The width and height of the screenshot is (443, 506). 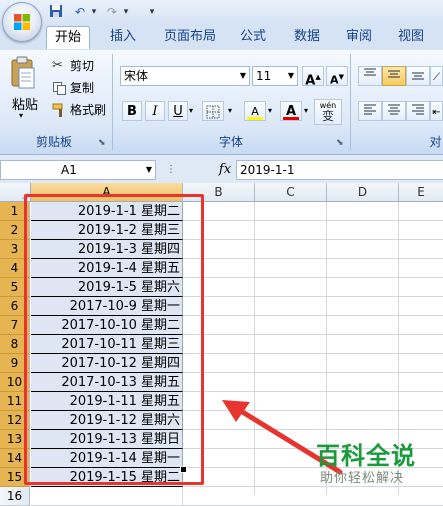 I want to click on redo-dropdown-icon: ▾, so click(x=126, y=12).